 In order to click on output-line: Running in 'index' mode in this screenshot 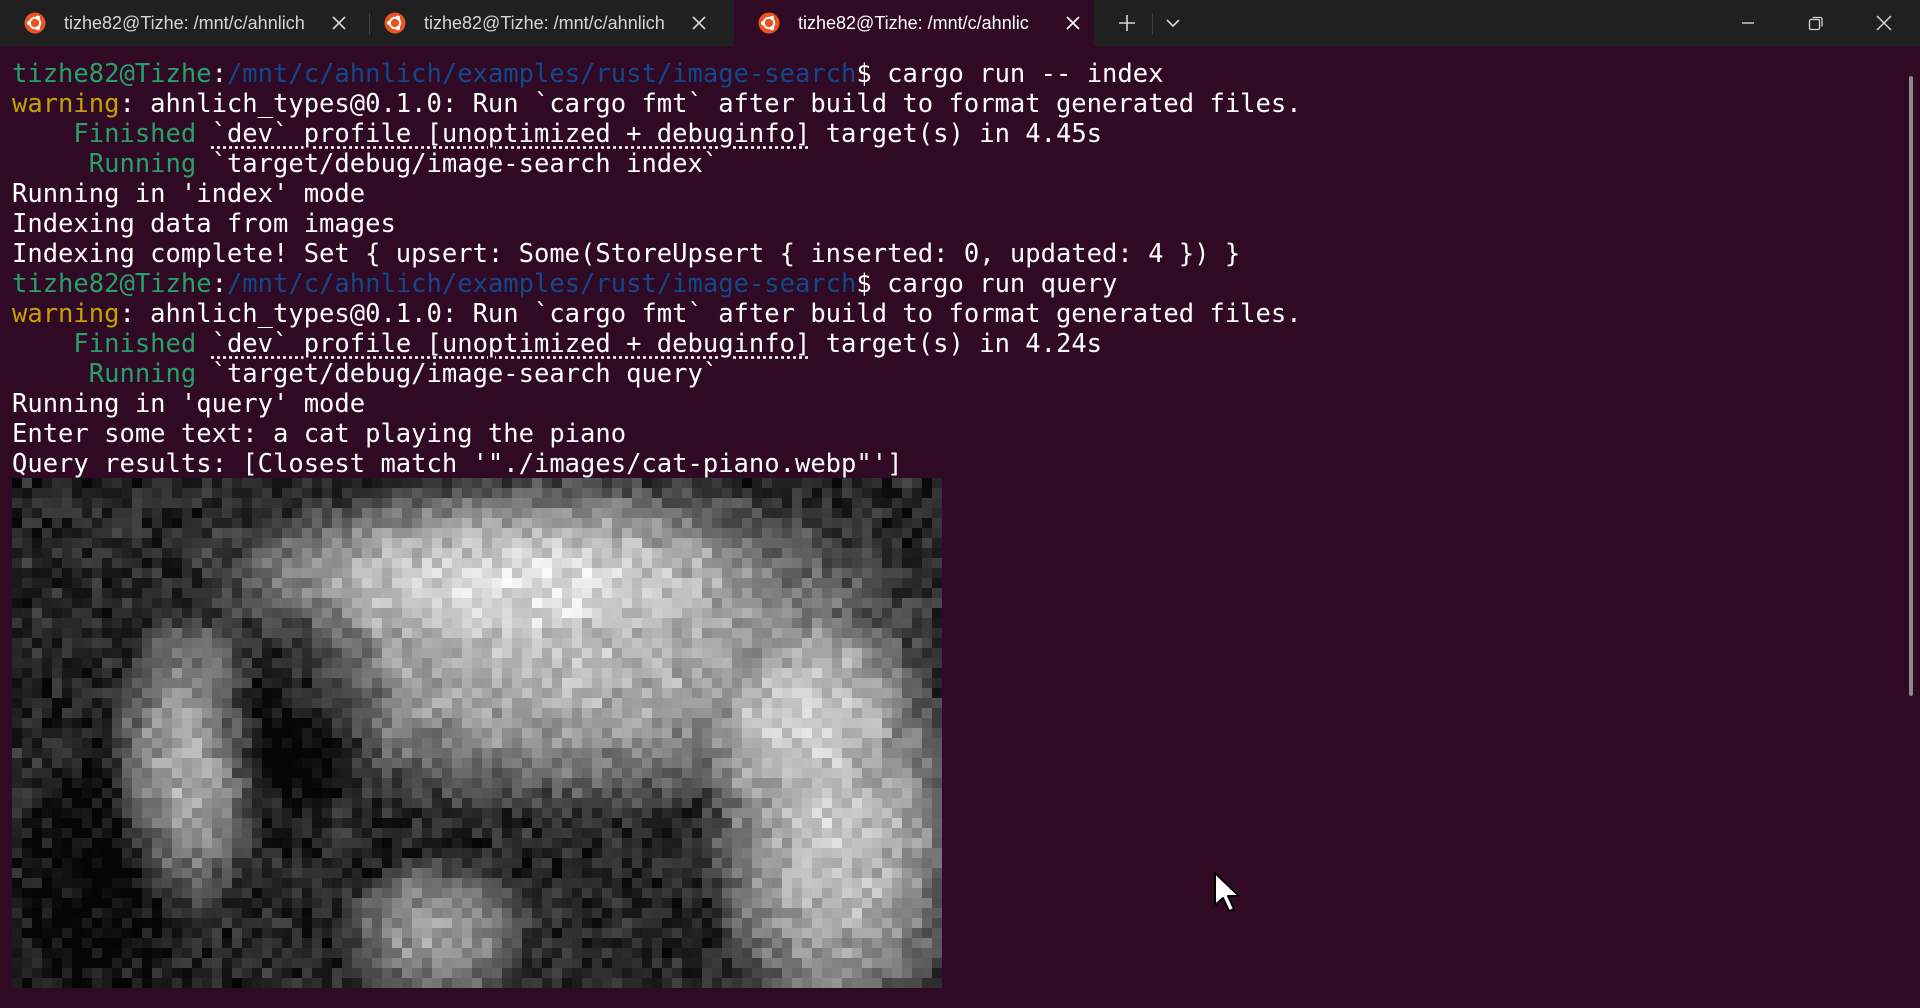, I will do `click(189, 194)`.